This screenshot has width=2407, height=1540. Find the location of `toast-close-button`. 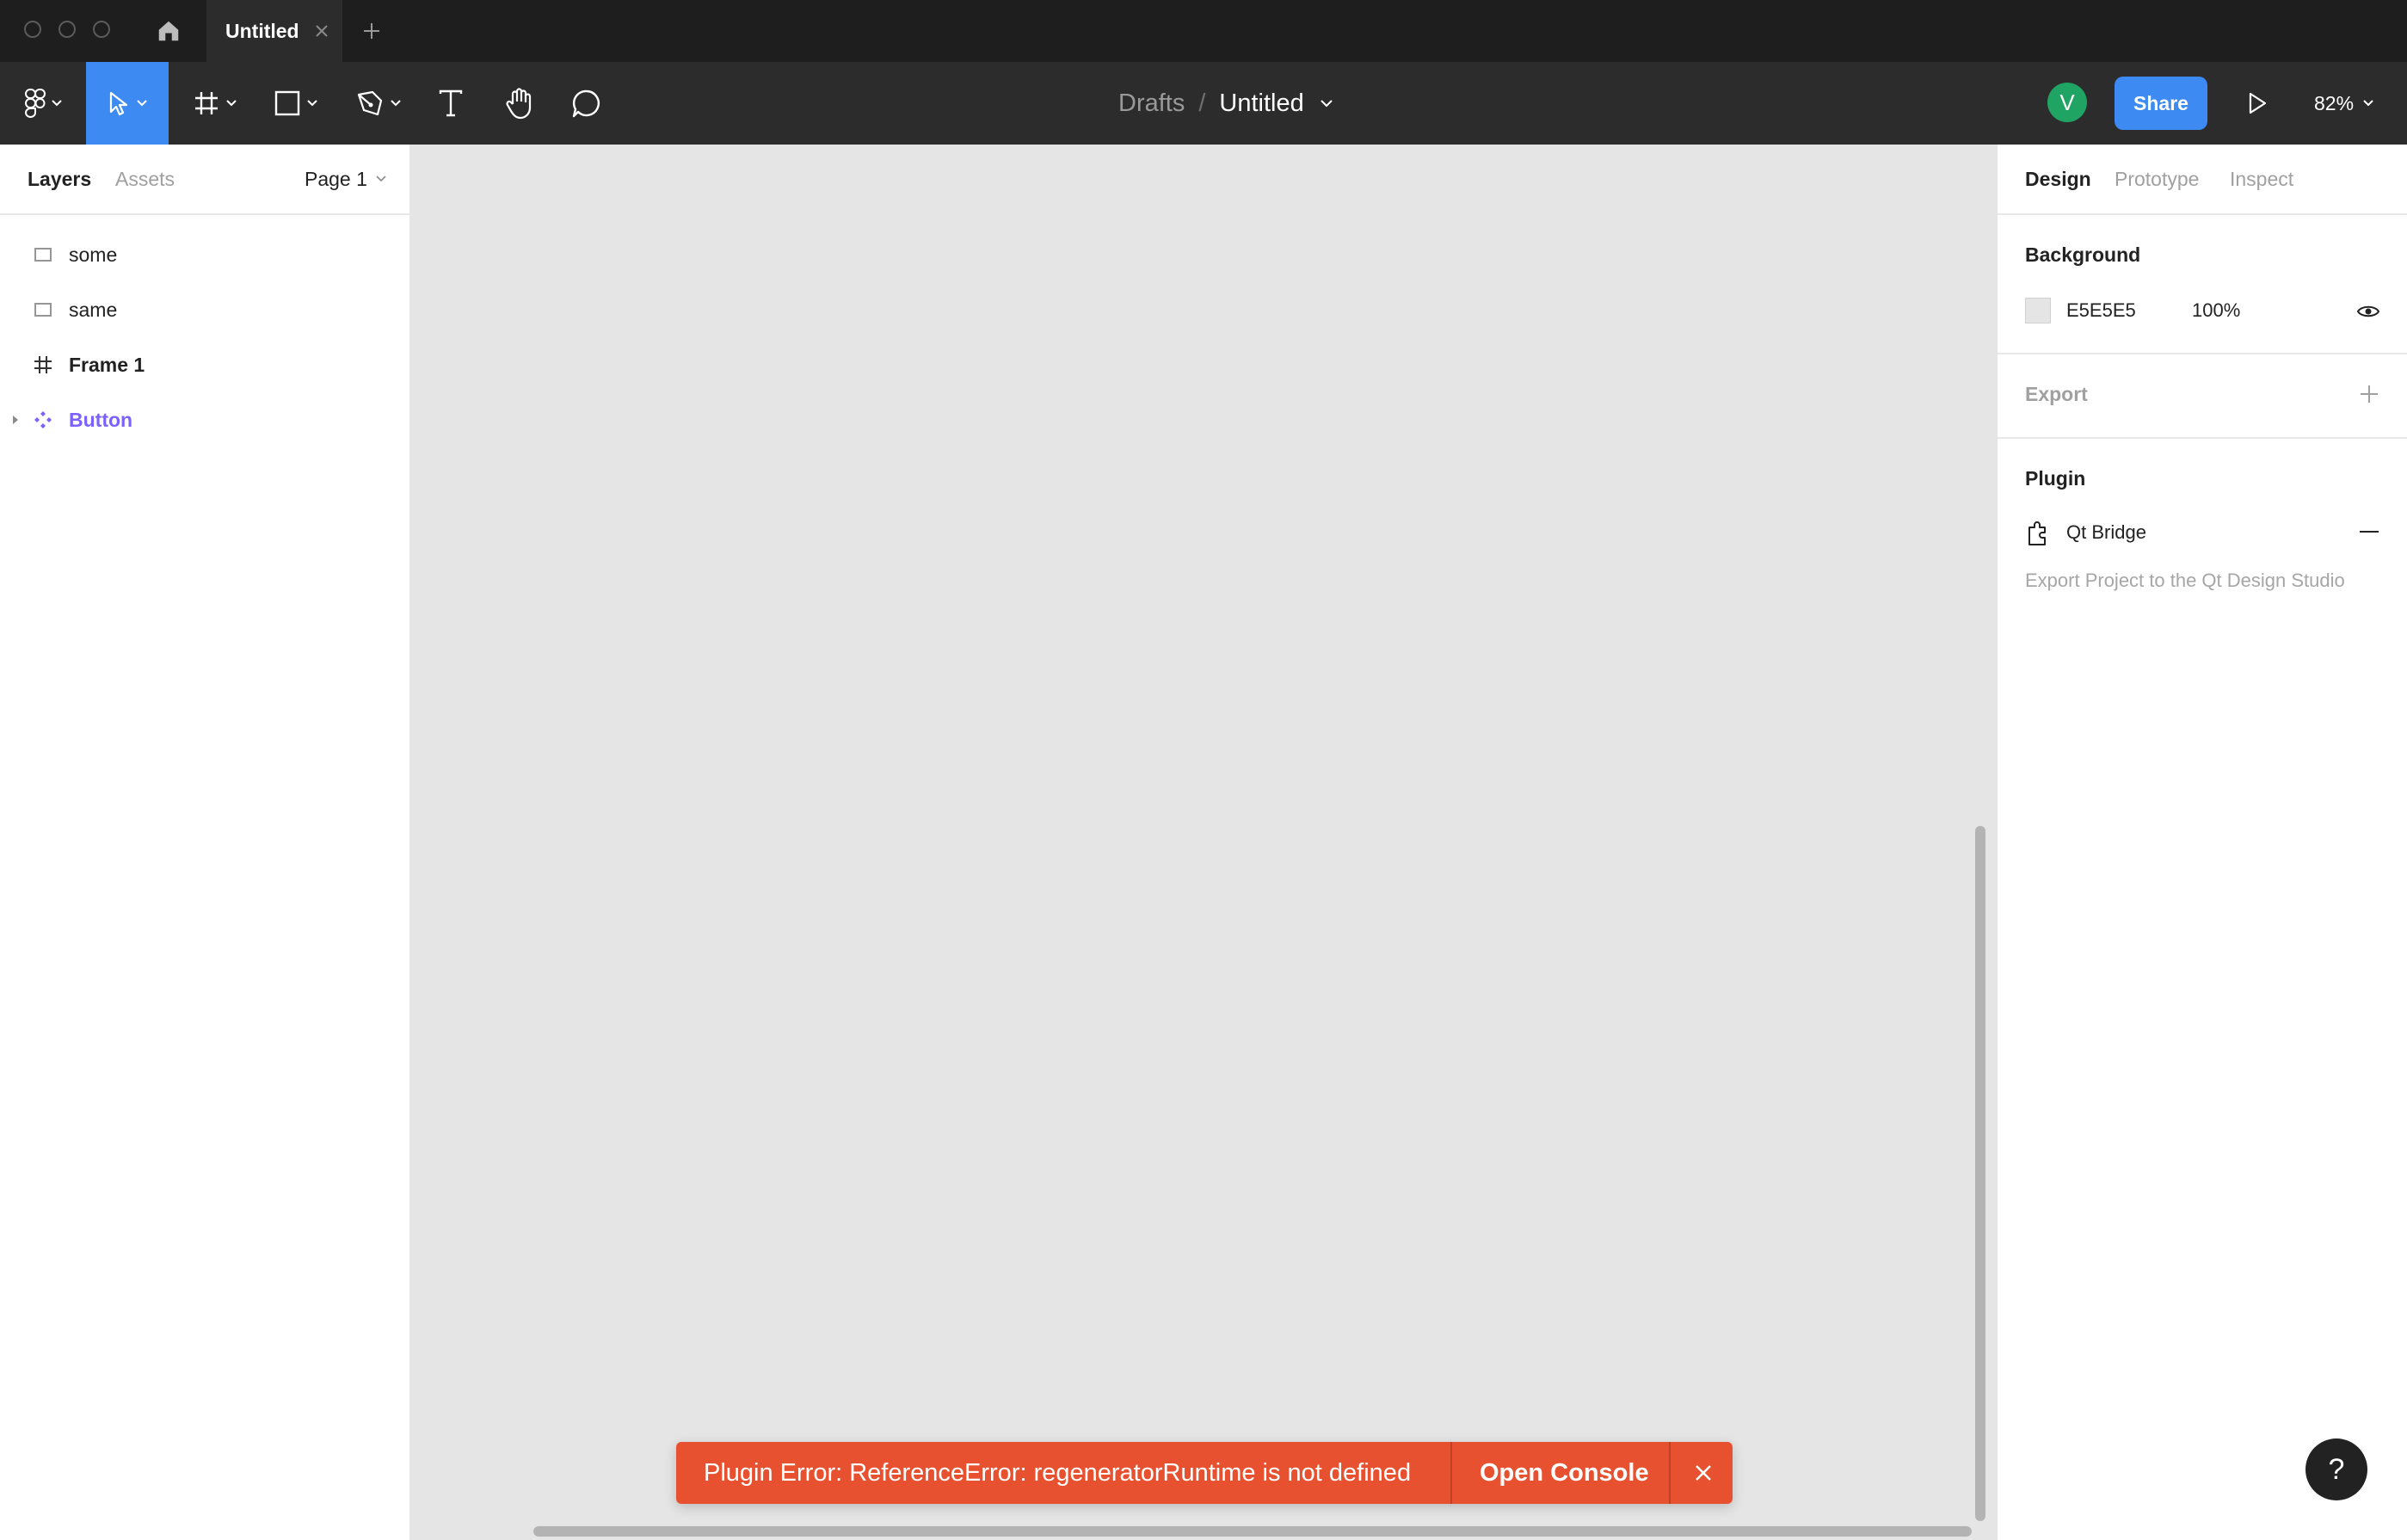

toast-close-button is located at coordinates (1704, 1473).